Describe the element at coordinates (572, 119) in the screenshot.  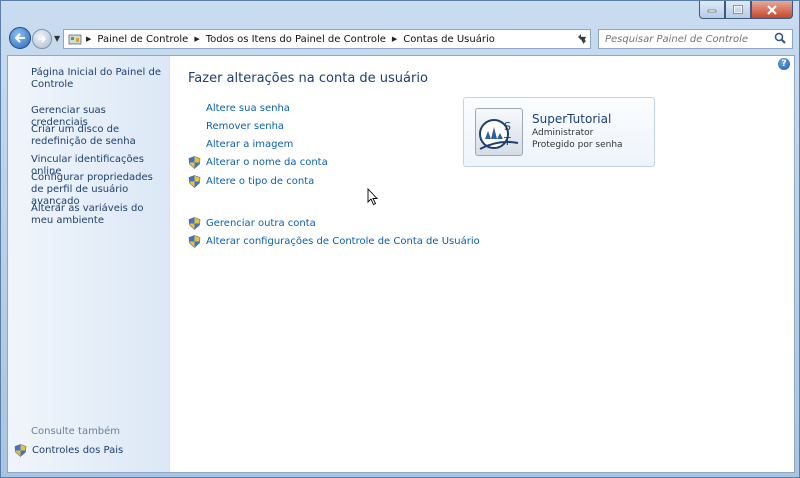
I see `account-name: SuperTutorial` at that location.